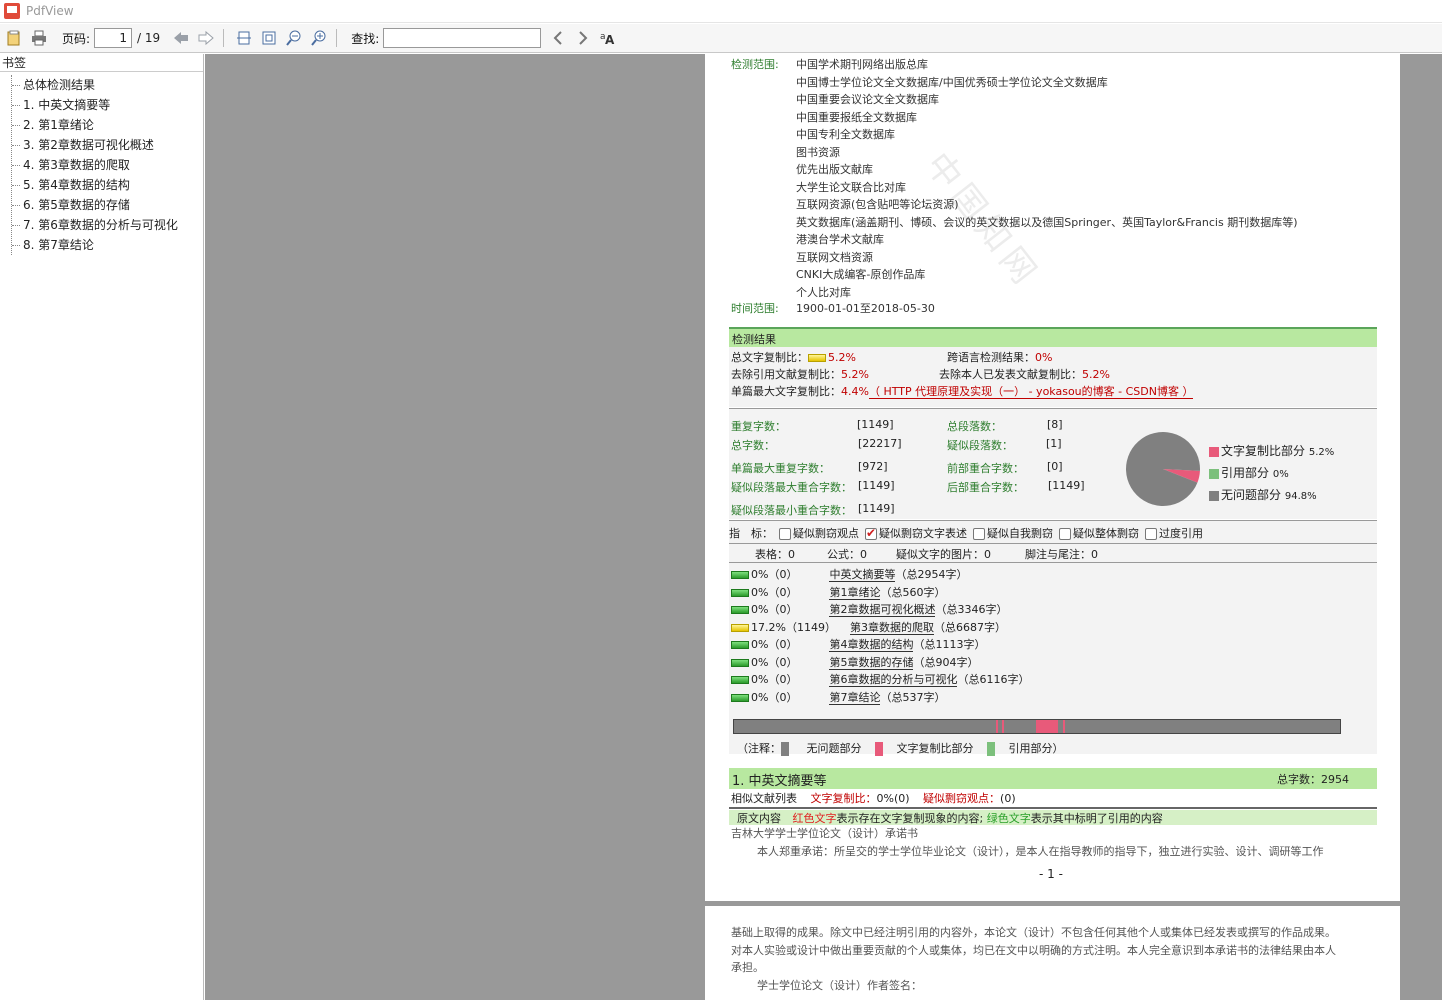 Image resolution: width=1442 pixels, height=1000 pixels. I want to click on chapter-total: （总3346字）, so click(971, 609).